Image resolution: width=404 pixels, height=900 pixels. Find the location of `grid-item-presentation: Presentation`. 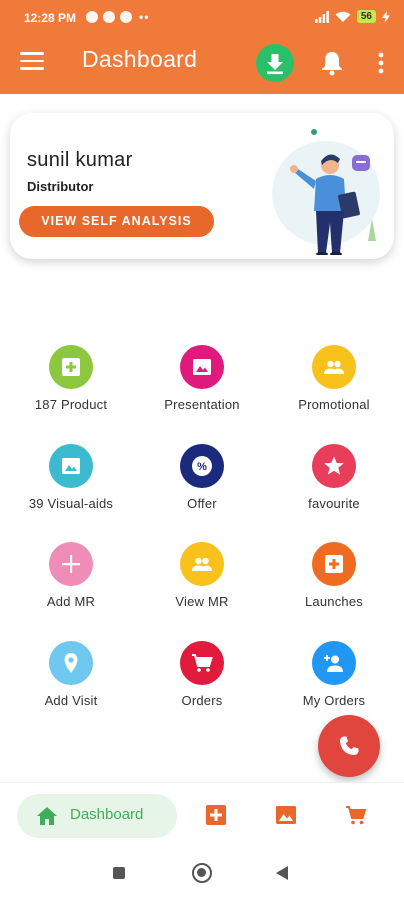

grid-item-presentation: Presentation is located at coordinates (202, 382).